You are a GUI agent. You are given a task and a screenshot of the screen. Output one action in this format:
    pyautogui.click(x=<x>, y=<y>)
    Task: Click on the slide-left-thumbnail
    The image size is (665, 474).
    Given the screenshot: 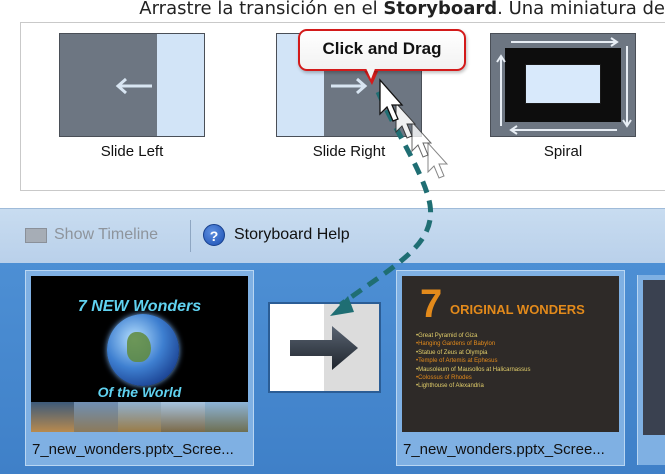 What is the action you would take?
    pyautogui.click(x=132, y=85)
    